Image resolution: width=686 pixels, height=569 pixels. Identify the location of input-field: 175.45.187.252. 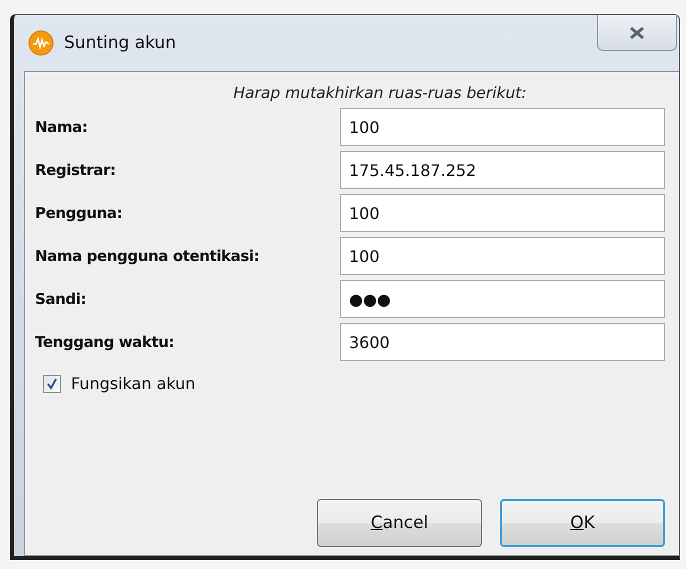
(502, 170).